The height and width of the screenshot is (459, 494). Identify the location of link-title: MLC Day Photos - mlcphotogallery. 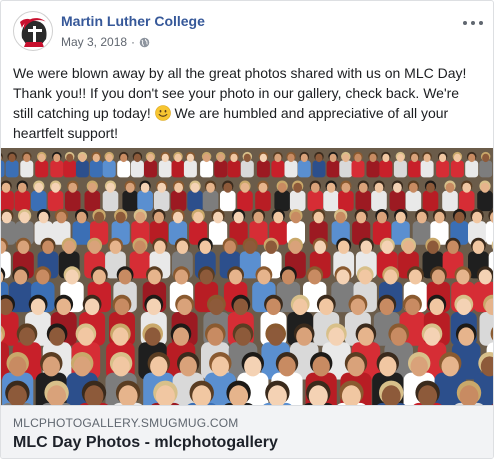
(145, 443).